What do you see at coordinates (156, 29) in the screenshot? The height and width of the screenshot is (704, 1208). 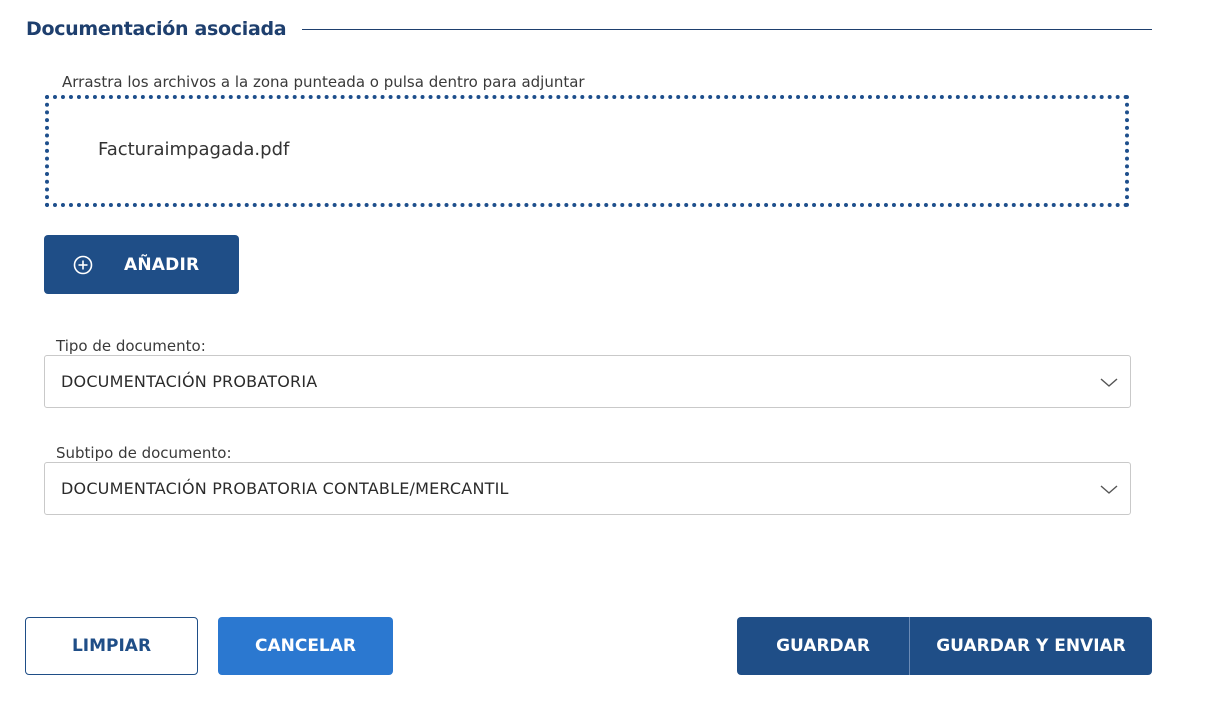 I see `section-title: Documentación asociada` at bounding box center [156, 29].